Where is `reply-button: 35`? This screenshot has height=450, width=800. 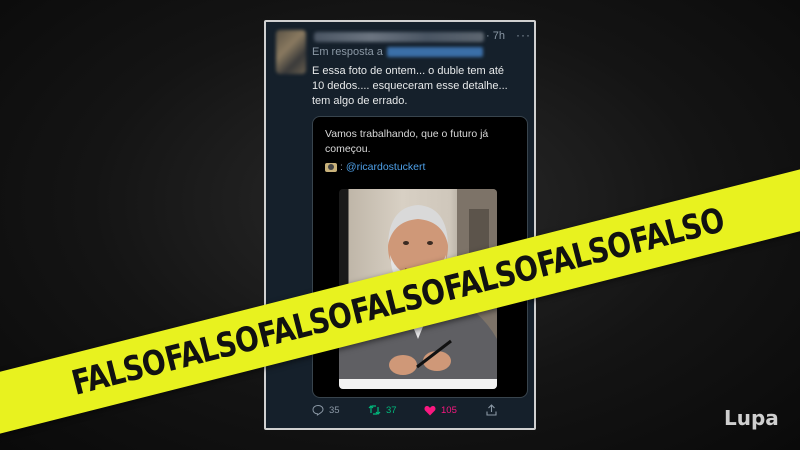
reply-button: 35 is located at coordinates (340, 410).